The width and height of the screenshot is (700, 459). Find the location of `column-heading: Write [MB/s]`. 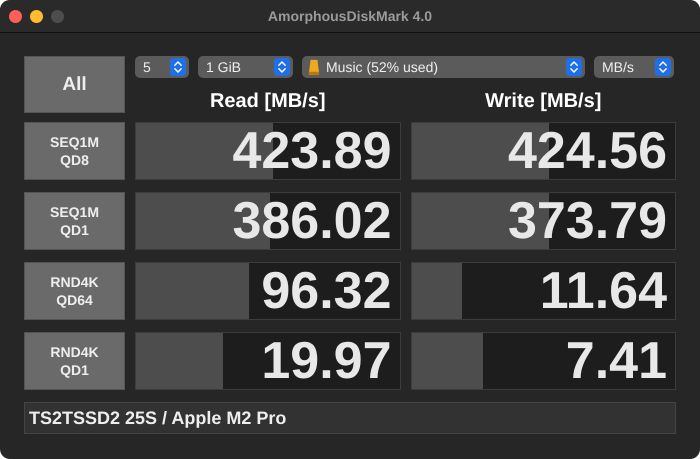

column-heading: Write [MB/s] is located at coordinates (543, 101).